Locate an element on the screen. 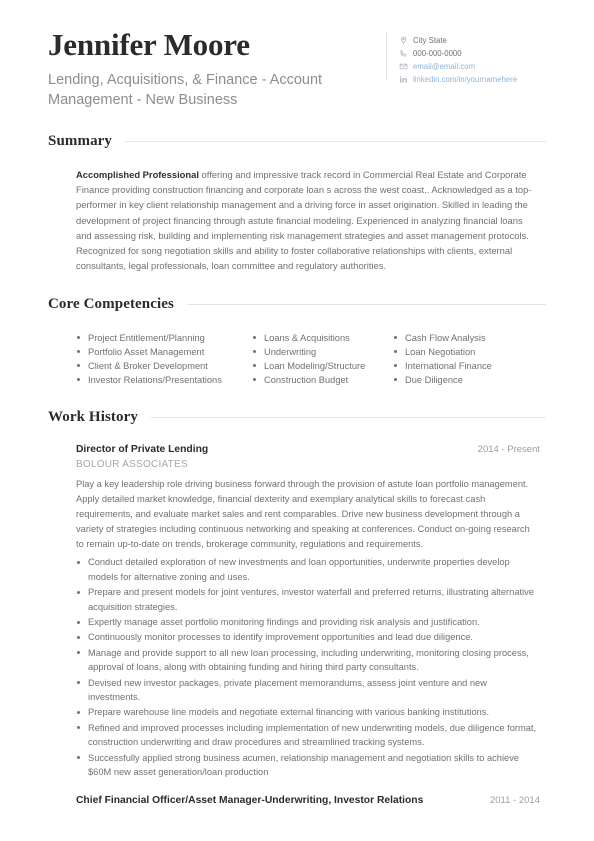 Image resolution: width=594 pixels, height=841 pixels. summary-lead: Accomplished Professional is located at coordinates (137, 174).